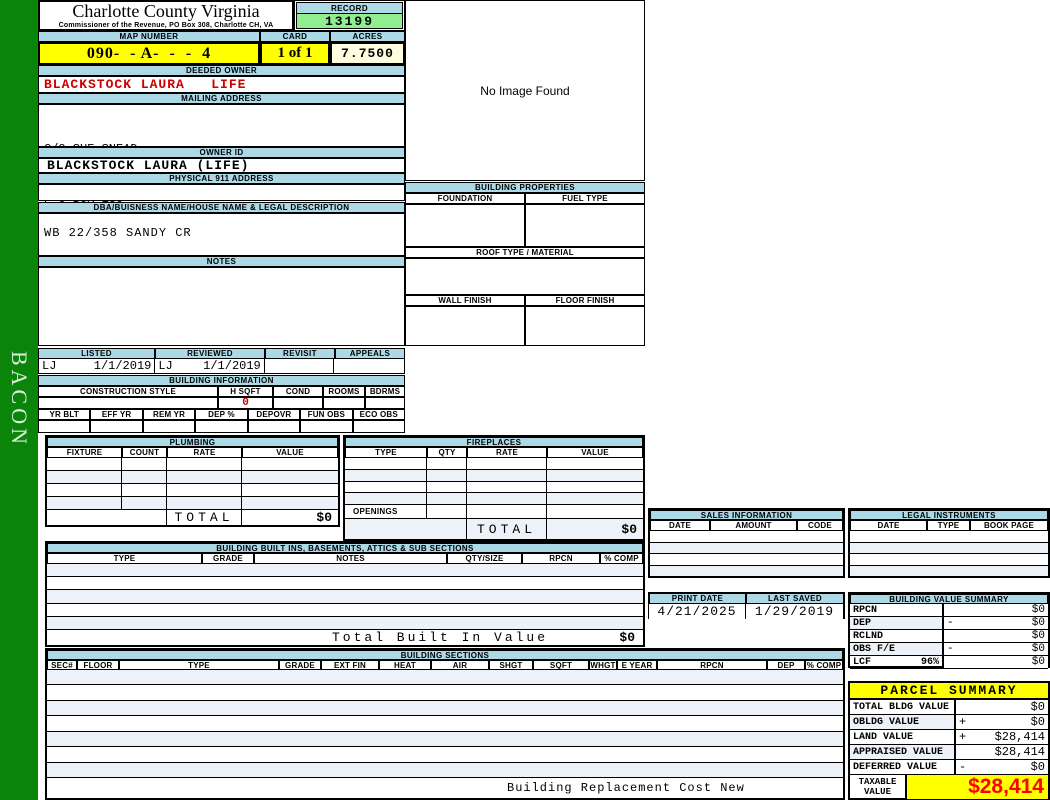 This screenshot has width=1050, height=800. I want to click on map-value-row: 090- - A- - - 4 1 of 1 7.7500, so click(221, 53).